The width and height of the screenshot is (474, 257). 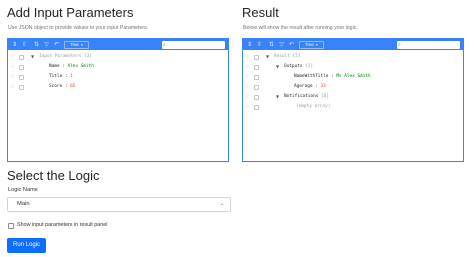 What do you see at coordinates (118, 67) in the screenshot?
I see `tree-row: ⠿ Name : Alex Smith` at bounding box center [118, 67].